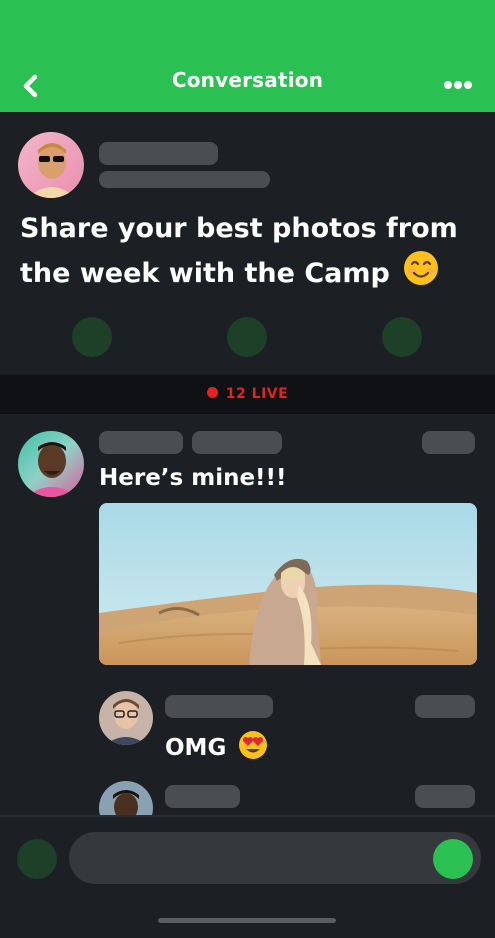 This screenshot has width=495, height=938. What do you see at coordinates (51, 165) in the screenshot?
I see `author-avatar` at bounding box center [51, 165].